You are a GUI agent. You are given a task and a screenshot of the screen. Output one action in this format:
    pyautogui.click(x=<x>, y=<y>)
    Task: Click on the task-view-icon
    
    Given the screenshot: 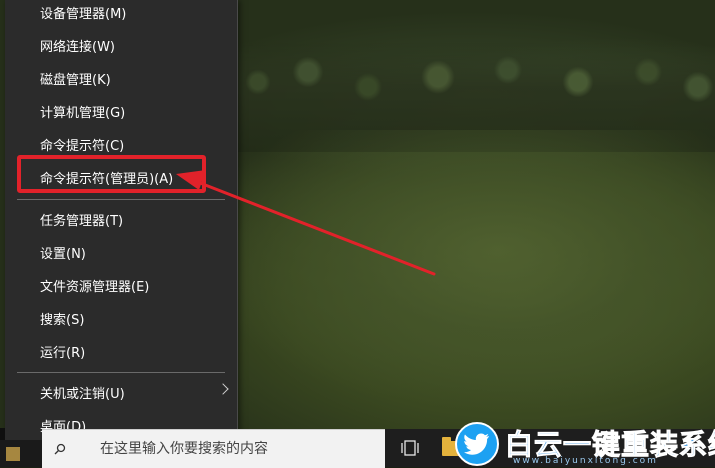 What is the action you would take?
    pyautogui.click(x=410, y=448)
    